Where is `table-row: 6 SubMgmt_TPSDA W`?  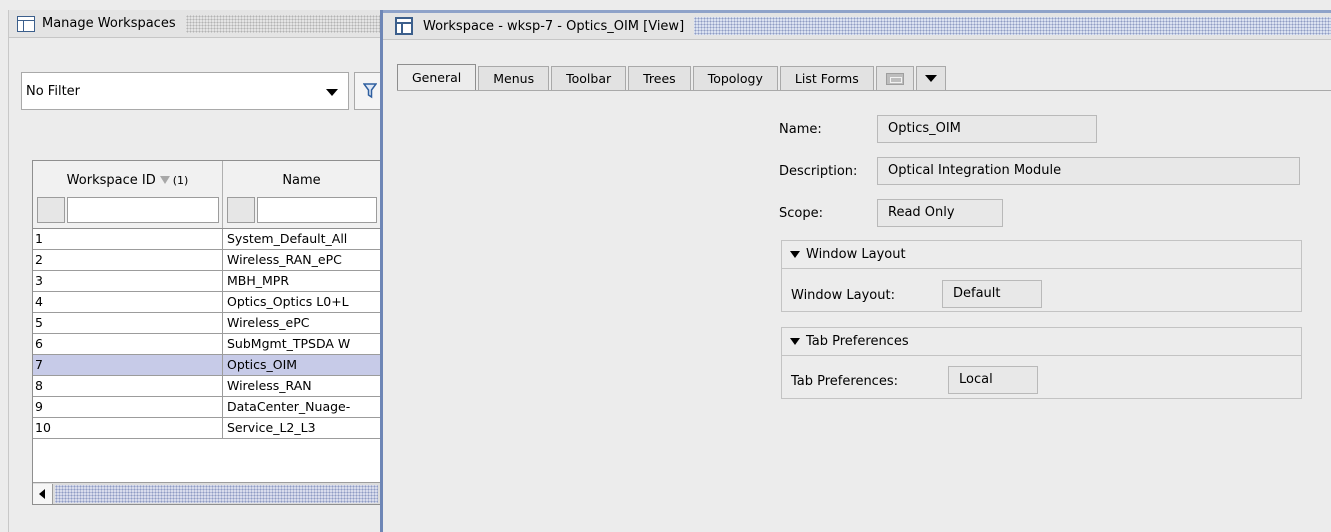 table-row: 6 SubMgmt_TPSDA W is located at coordinates (206, 344).